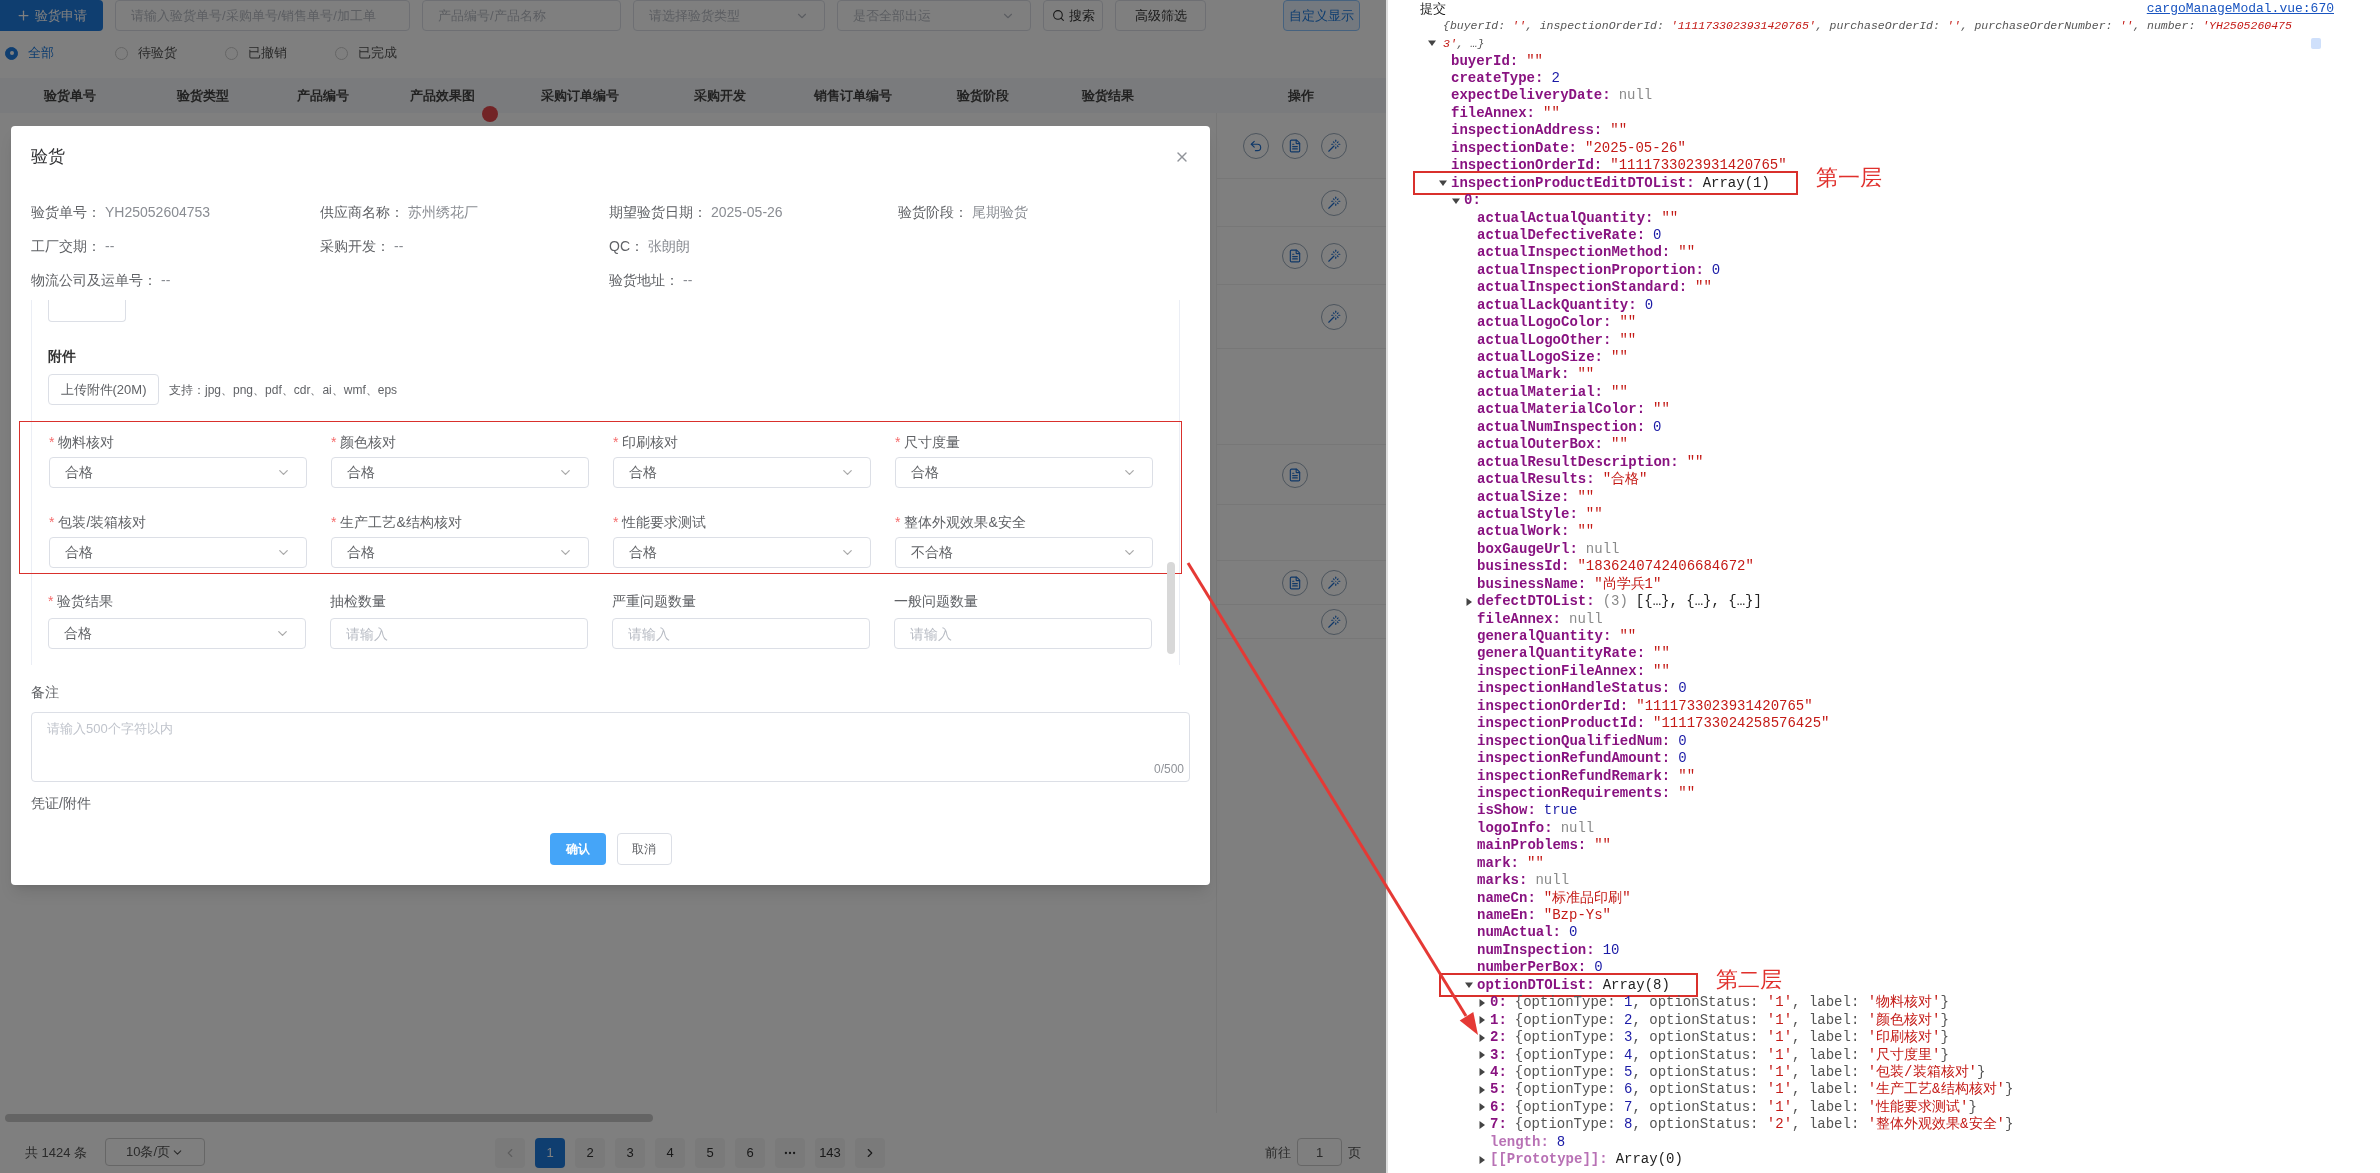  What do you see at coordinates (1168, 769) in the screenshot?
I see `character-counter: 0/500` at bounding box center [1168, 769].